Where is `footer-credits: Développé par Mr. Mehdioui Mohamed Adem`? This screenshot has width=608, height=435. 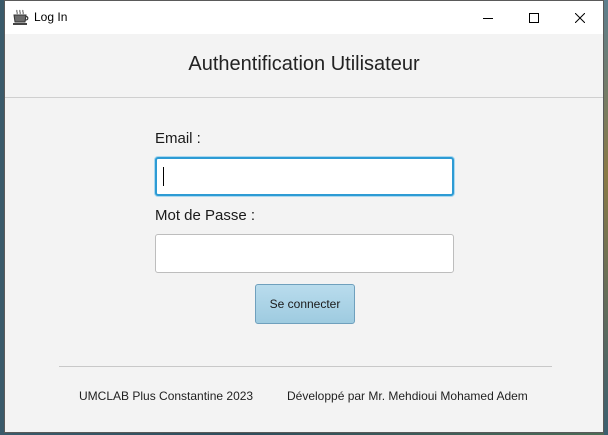 footer-credits: Développé par Mr. Mehdioui Mohamed Adem is located at coordinates (407, 396).